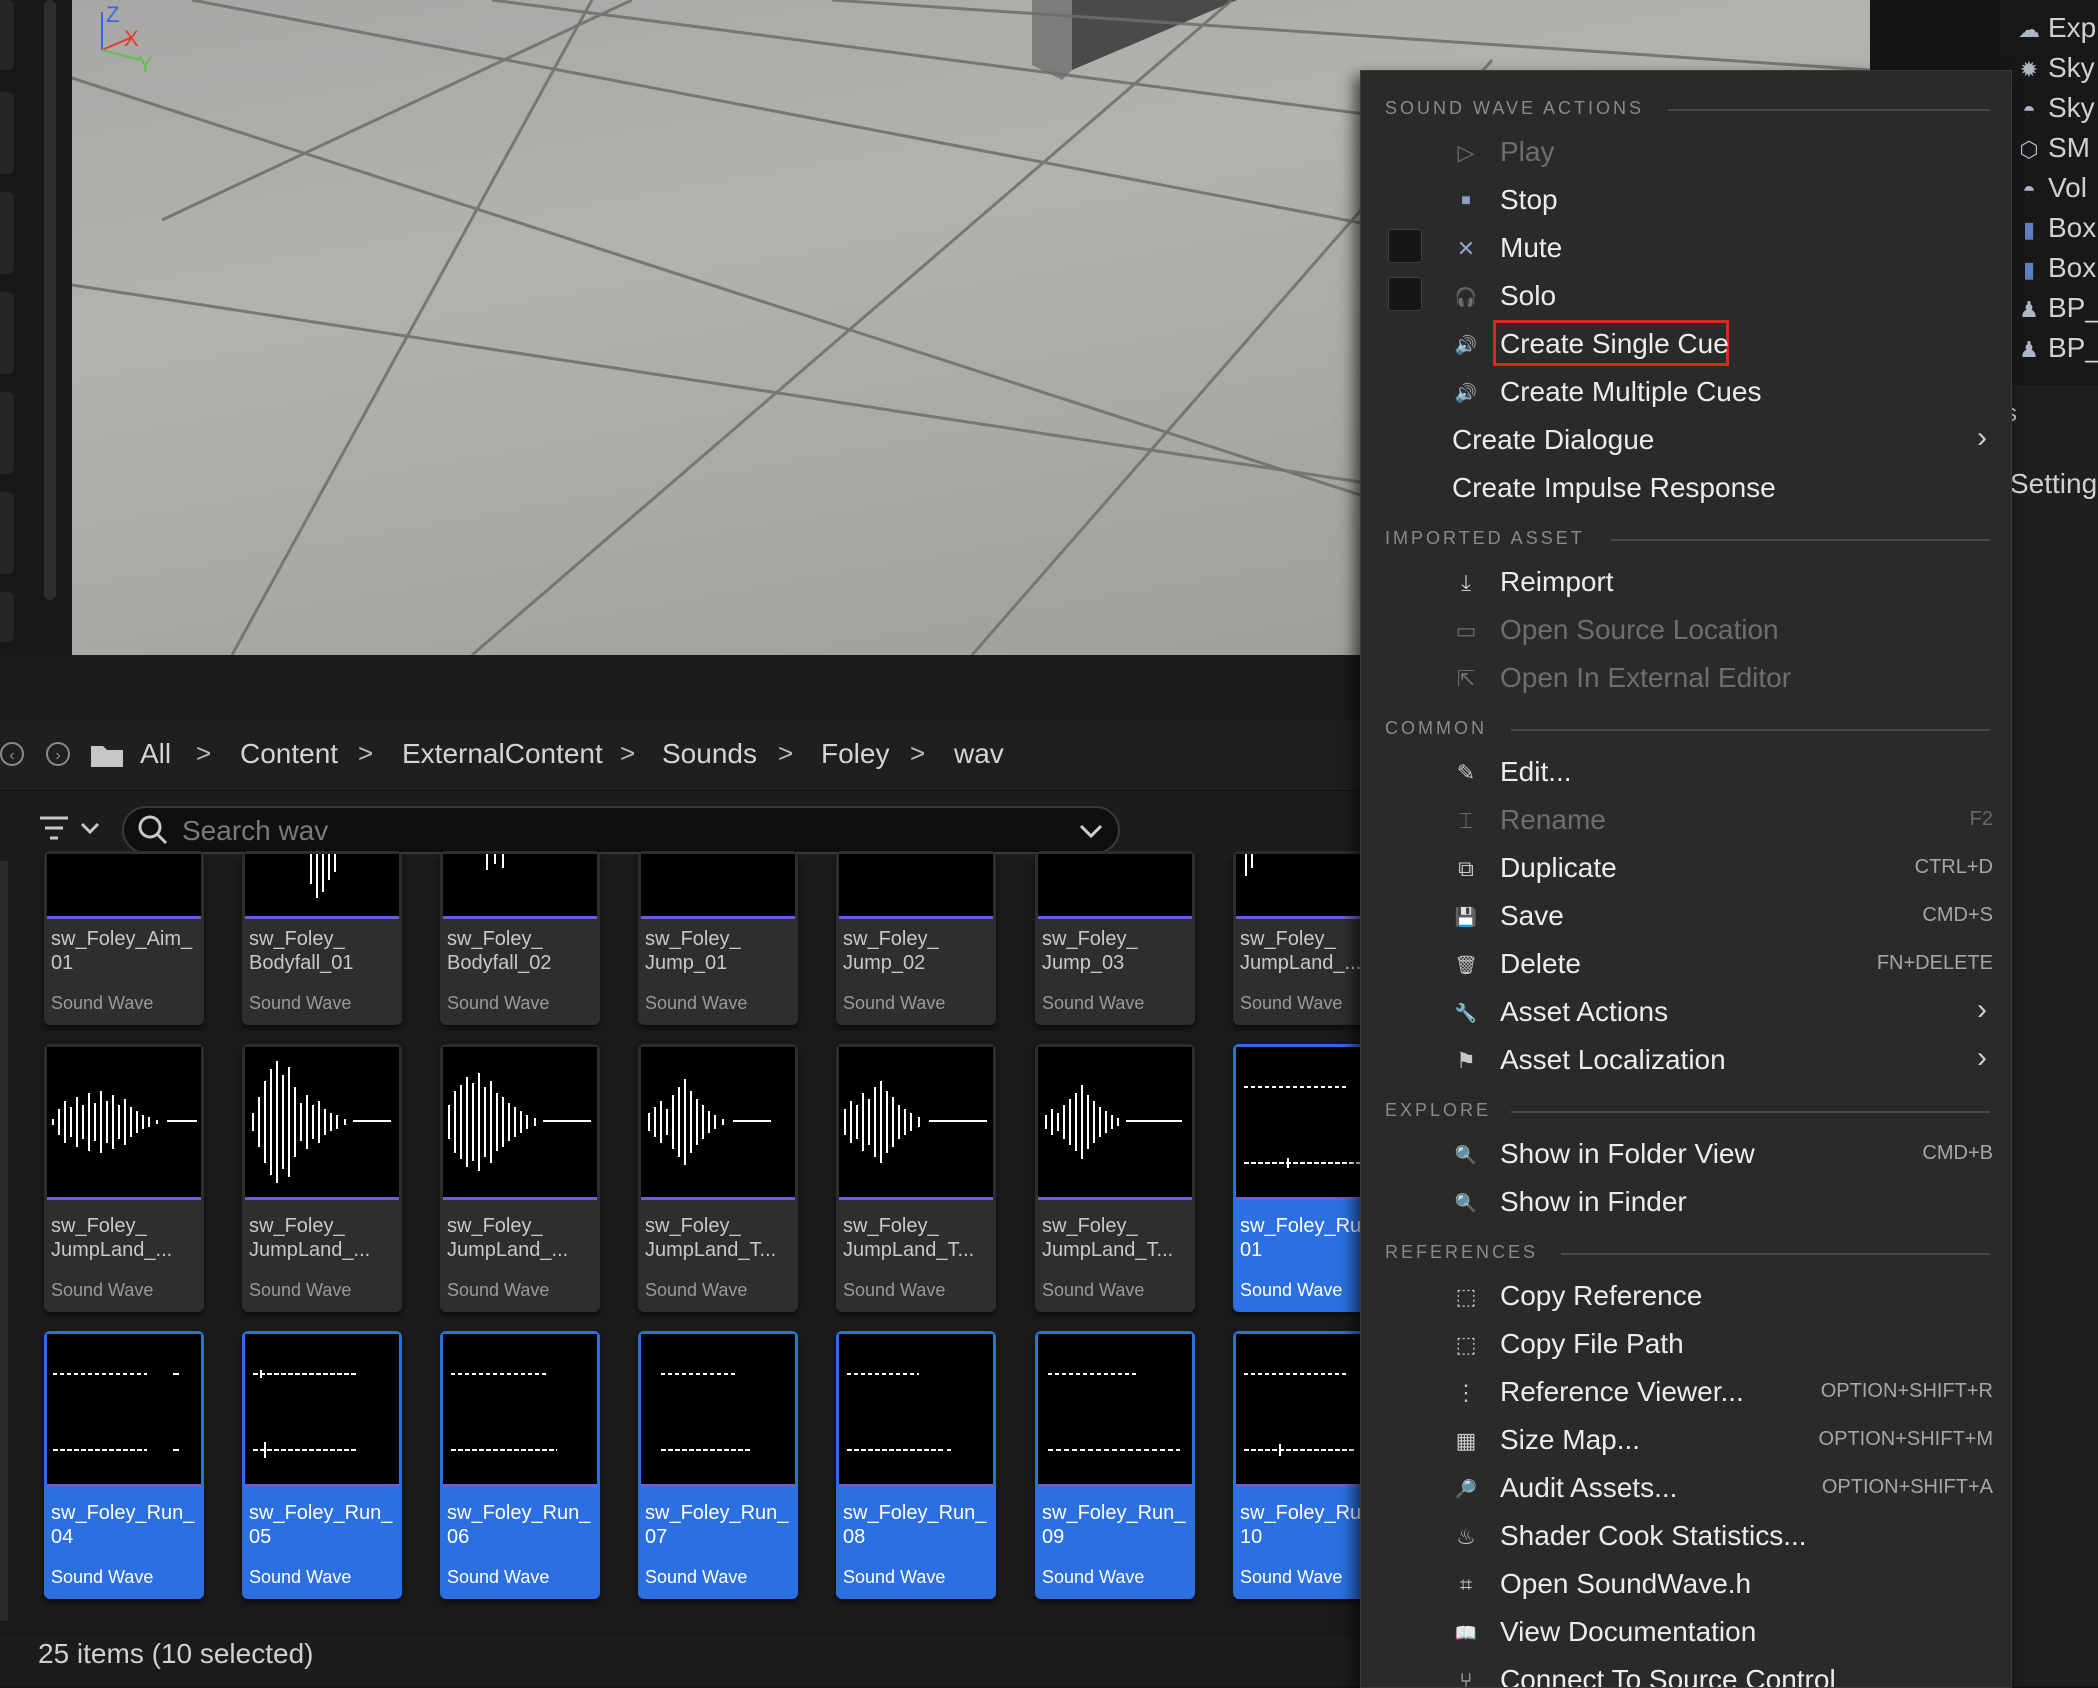 This screenshot has height=1688, width=2098. Describe the element at coordinates (1686, 1154) in the screenshot. I see `menu-item-show-in-folder-view: 🔍 Show in Folder View CMD+B` at that location.